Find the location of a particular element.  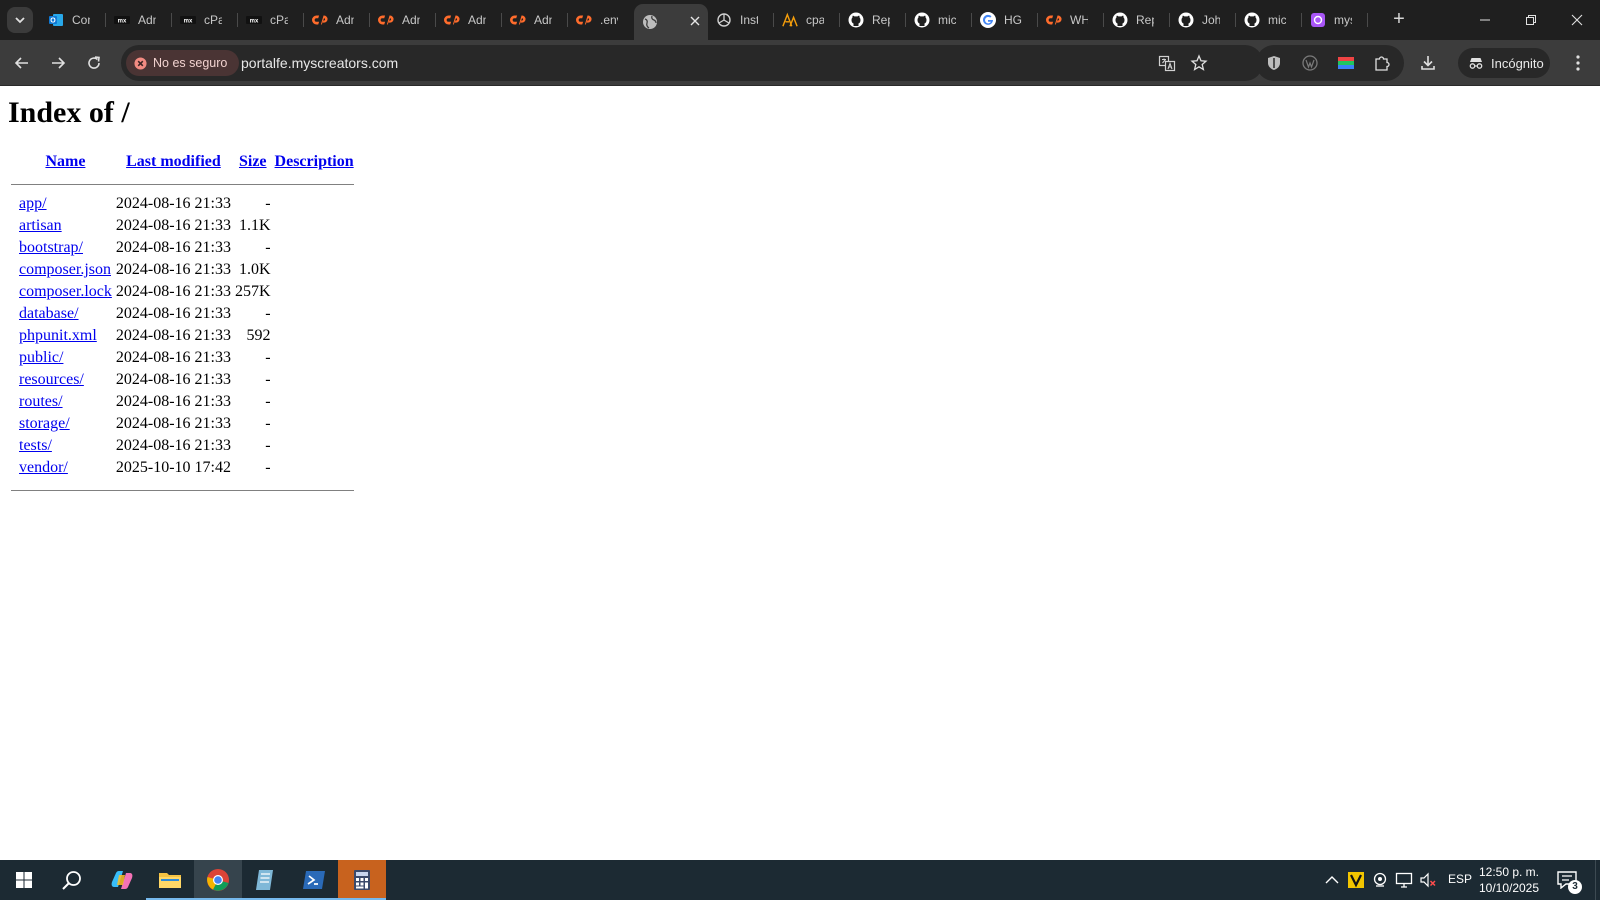

column-header-size: Size is located at coordinates (253, 162).